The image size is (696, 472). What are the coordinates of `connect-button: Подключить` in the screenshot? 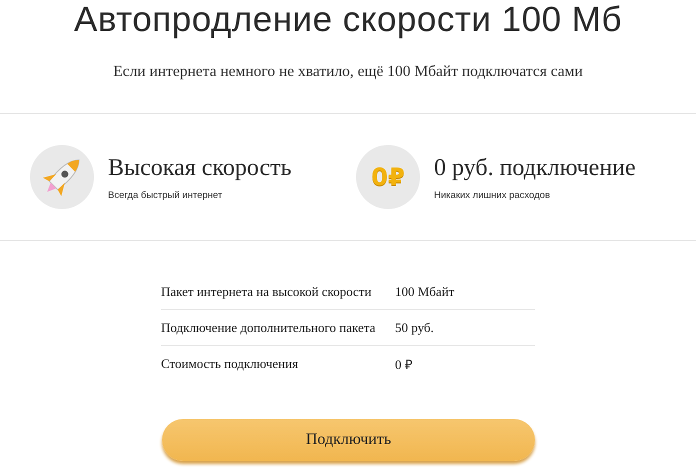 It's located at (348, 440).